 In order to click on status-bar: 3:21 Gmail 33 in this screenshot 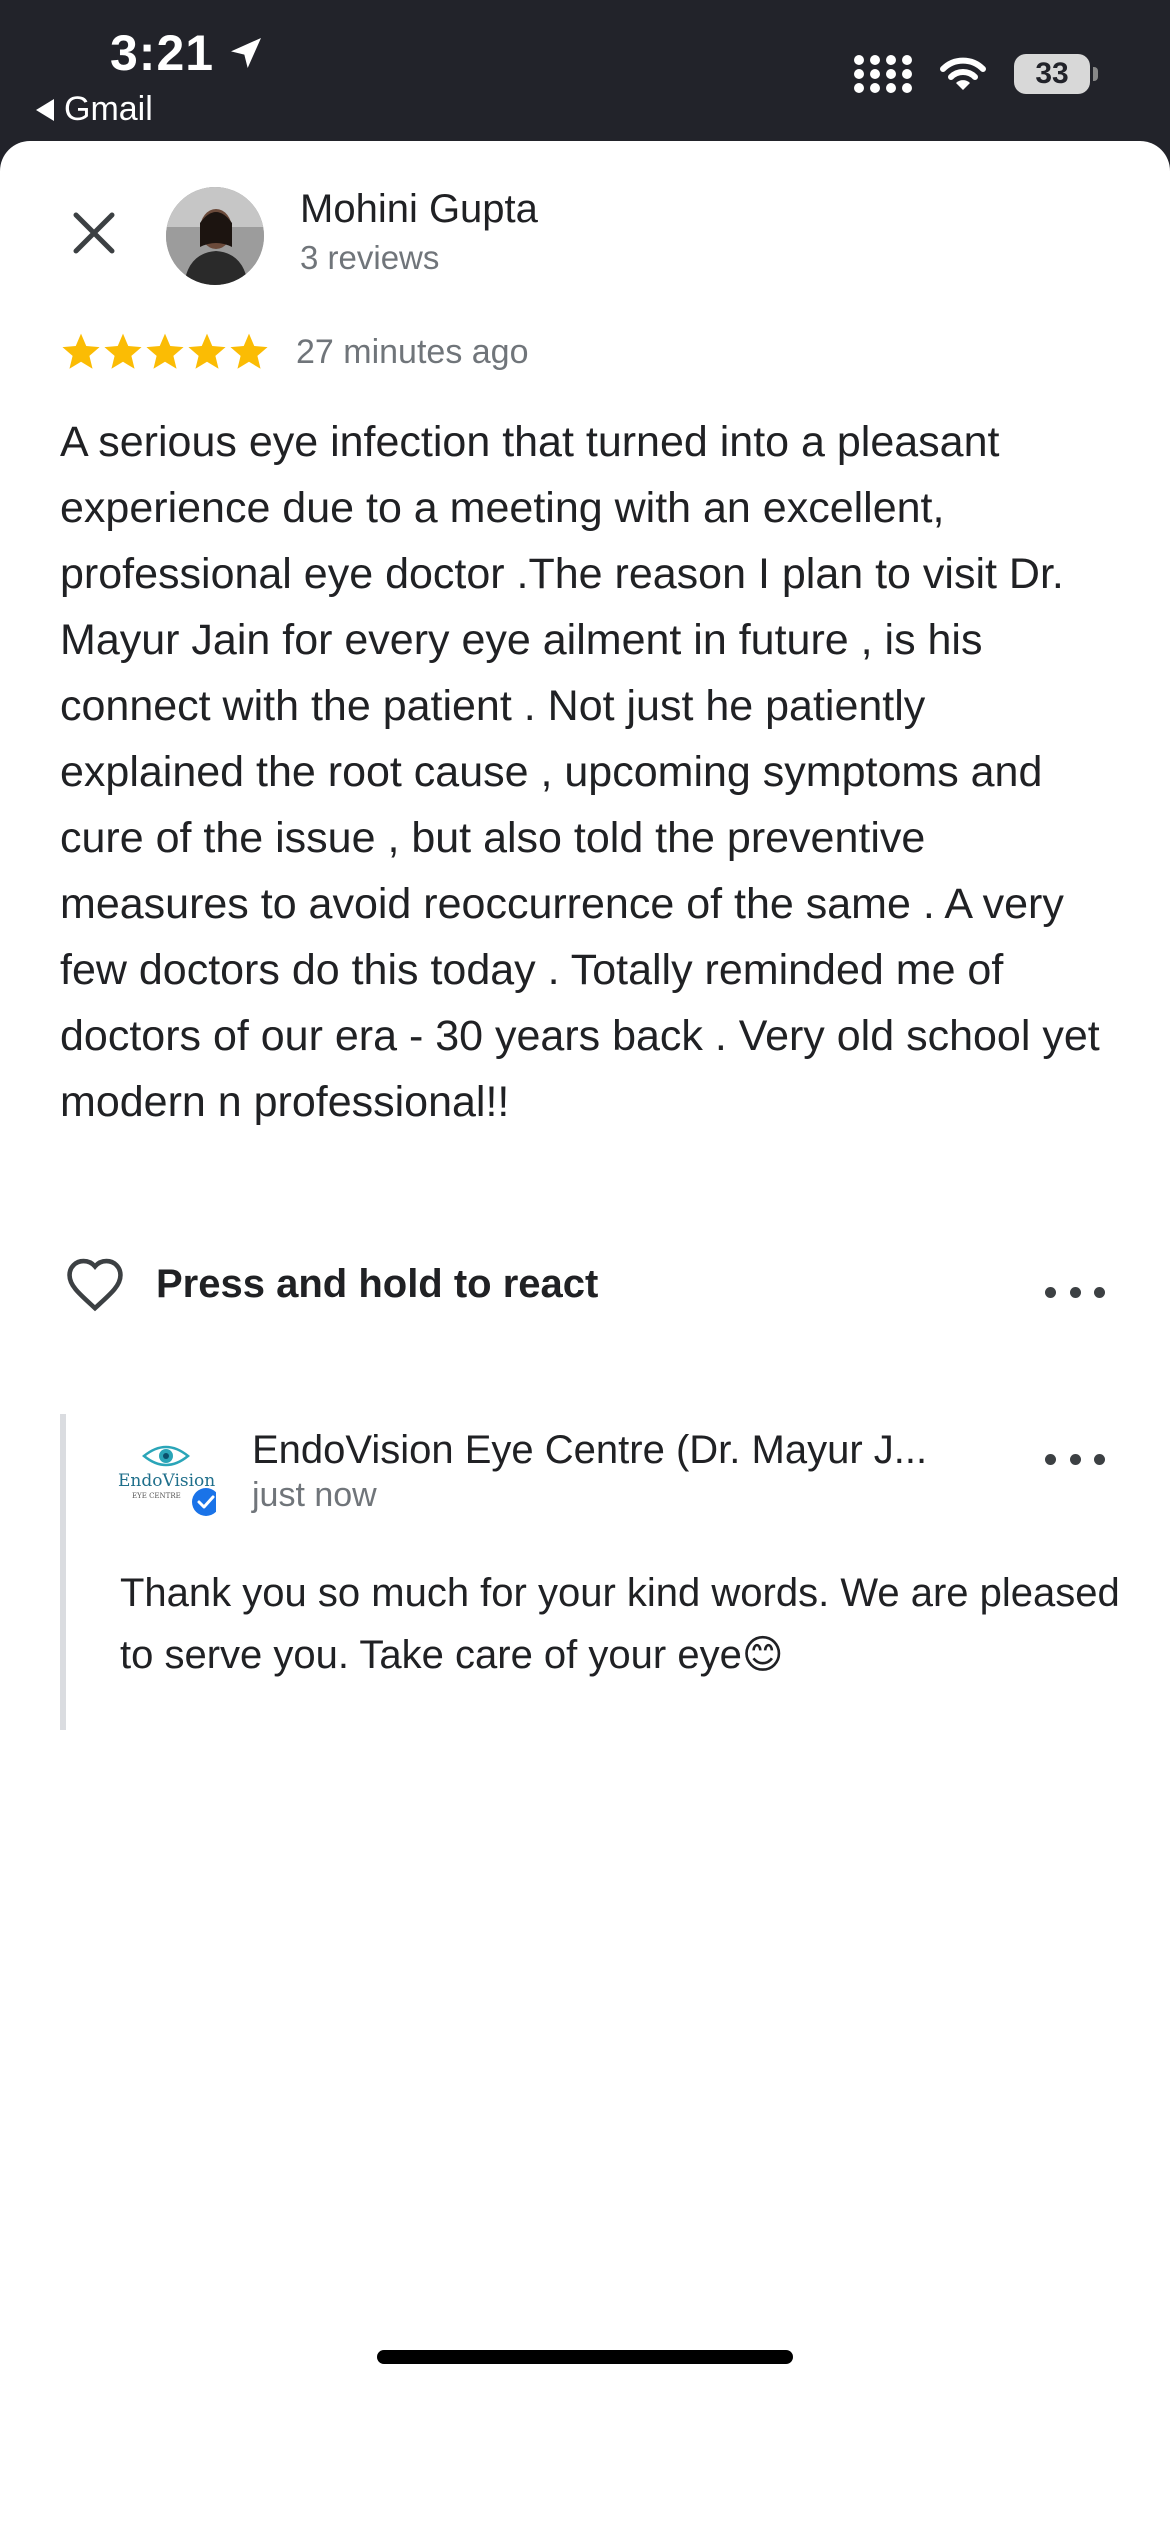, I will do `click(585, 70)`.